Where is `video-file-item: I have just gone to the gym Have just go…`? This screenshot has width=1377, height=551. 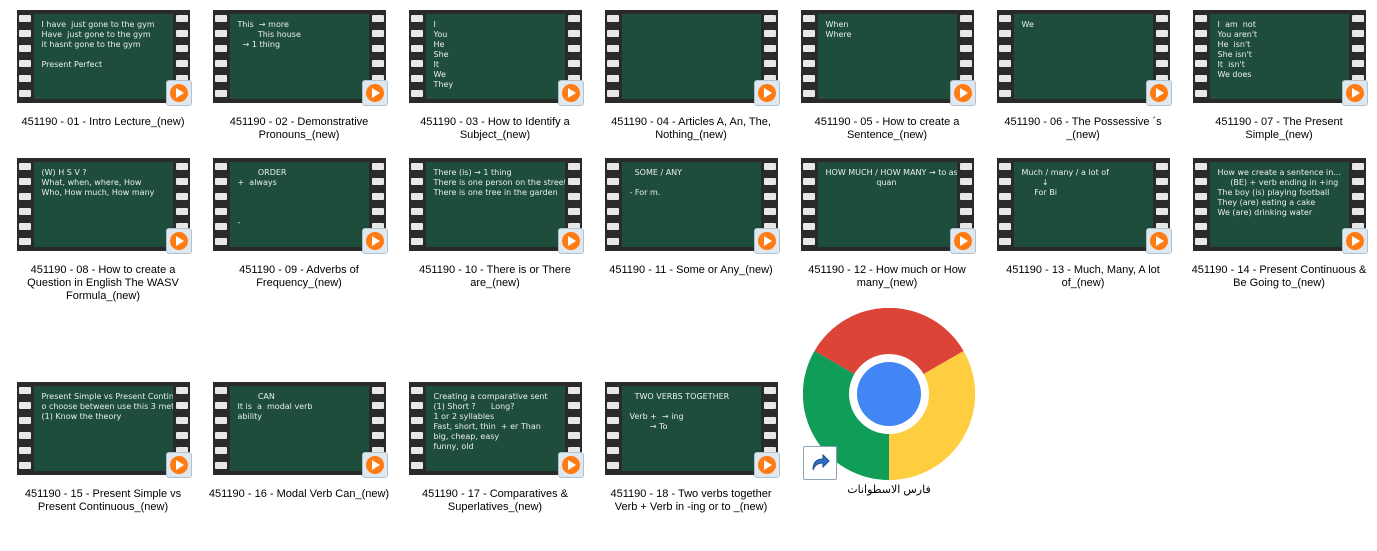 video-file-item: I have just gone to the gym Have just go… is located at coordinates (103, 64).